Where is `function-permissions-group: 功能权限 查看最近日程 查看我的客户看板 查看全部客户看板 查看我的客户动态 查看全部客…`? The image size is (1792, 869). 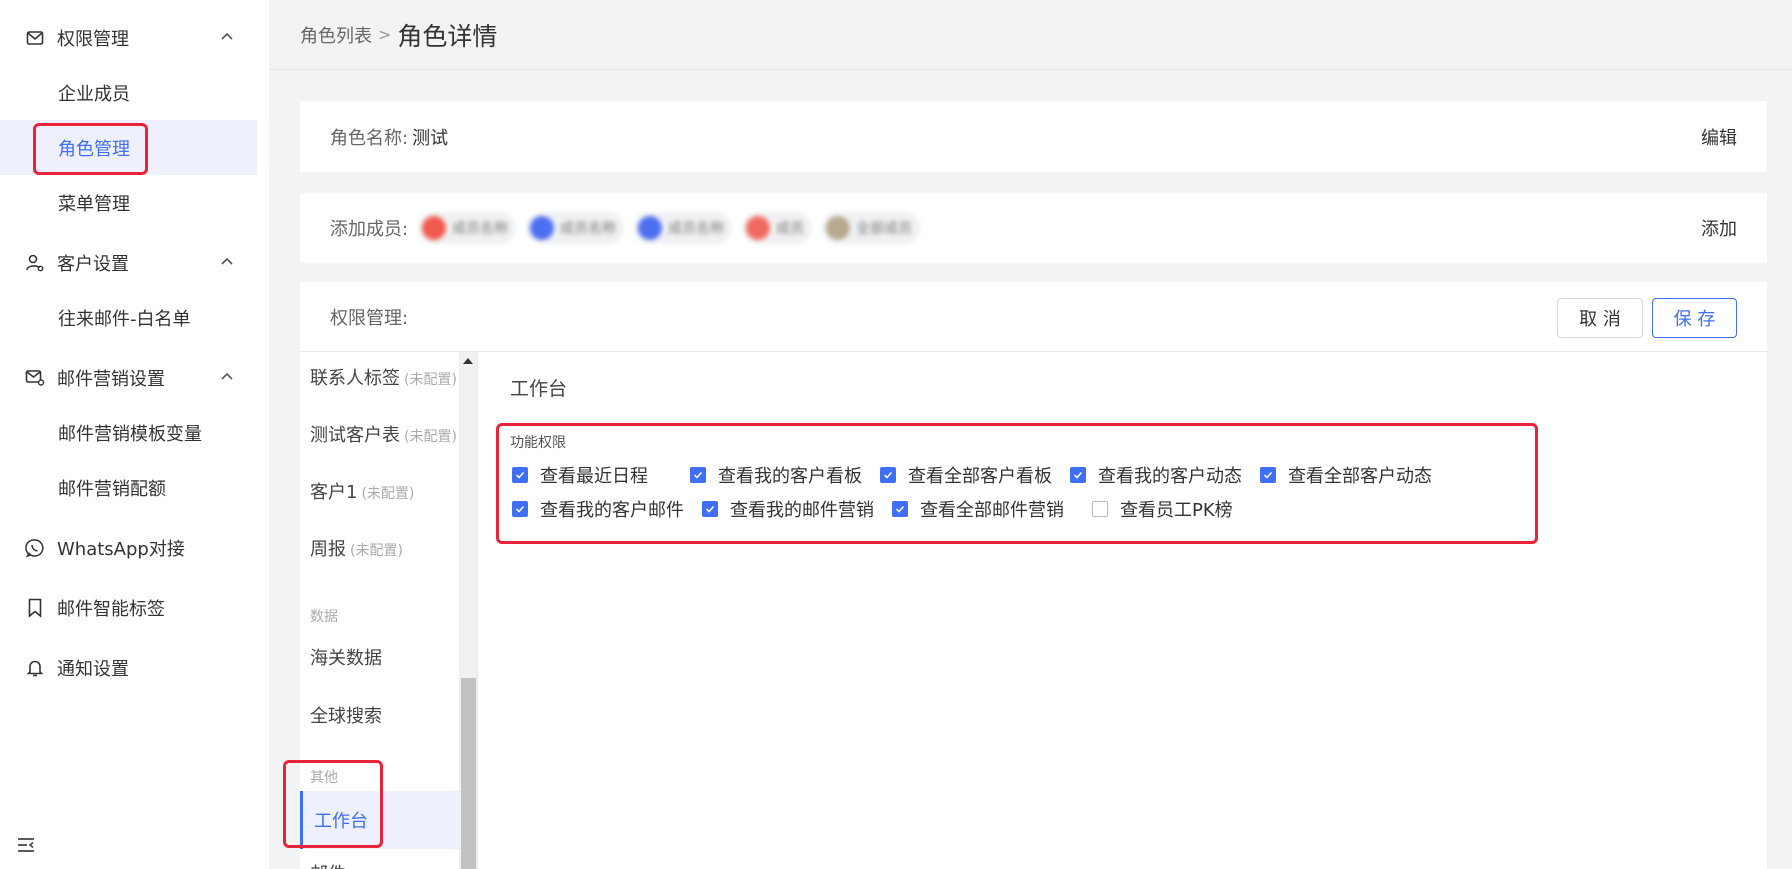 function-permissions-group: 功能权限 查看最近日程 查看我的客户看板 查看全部客户看板 查看我的客户动态 查看全部客… is located at coordinates (1017, 483).